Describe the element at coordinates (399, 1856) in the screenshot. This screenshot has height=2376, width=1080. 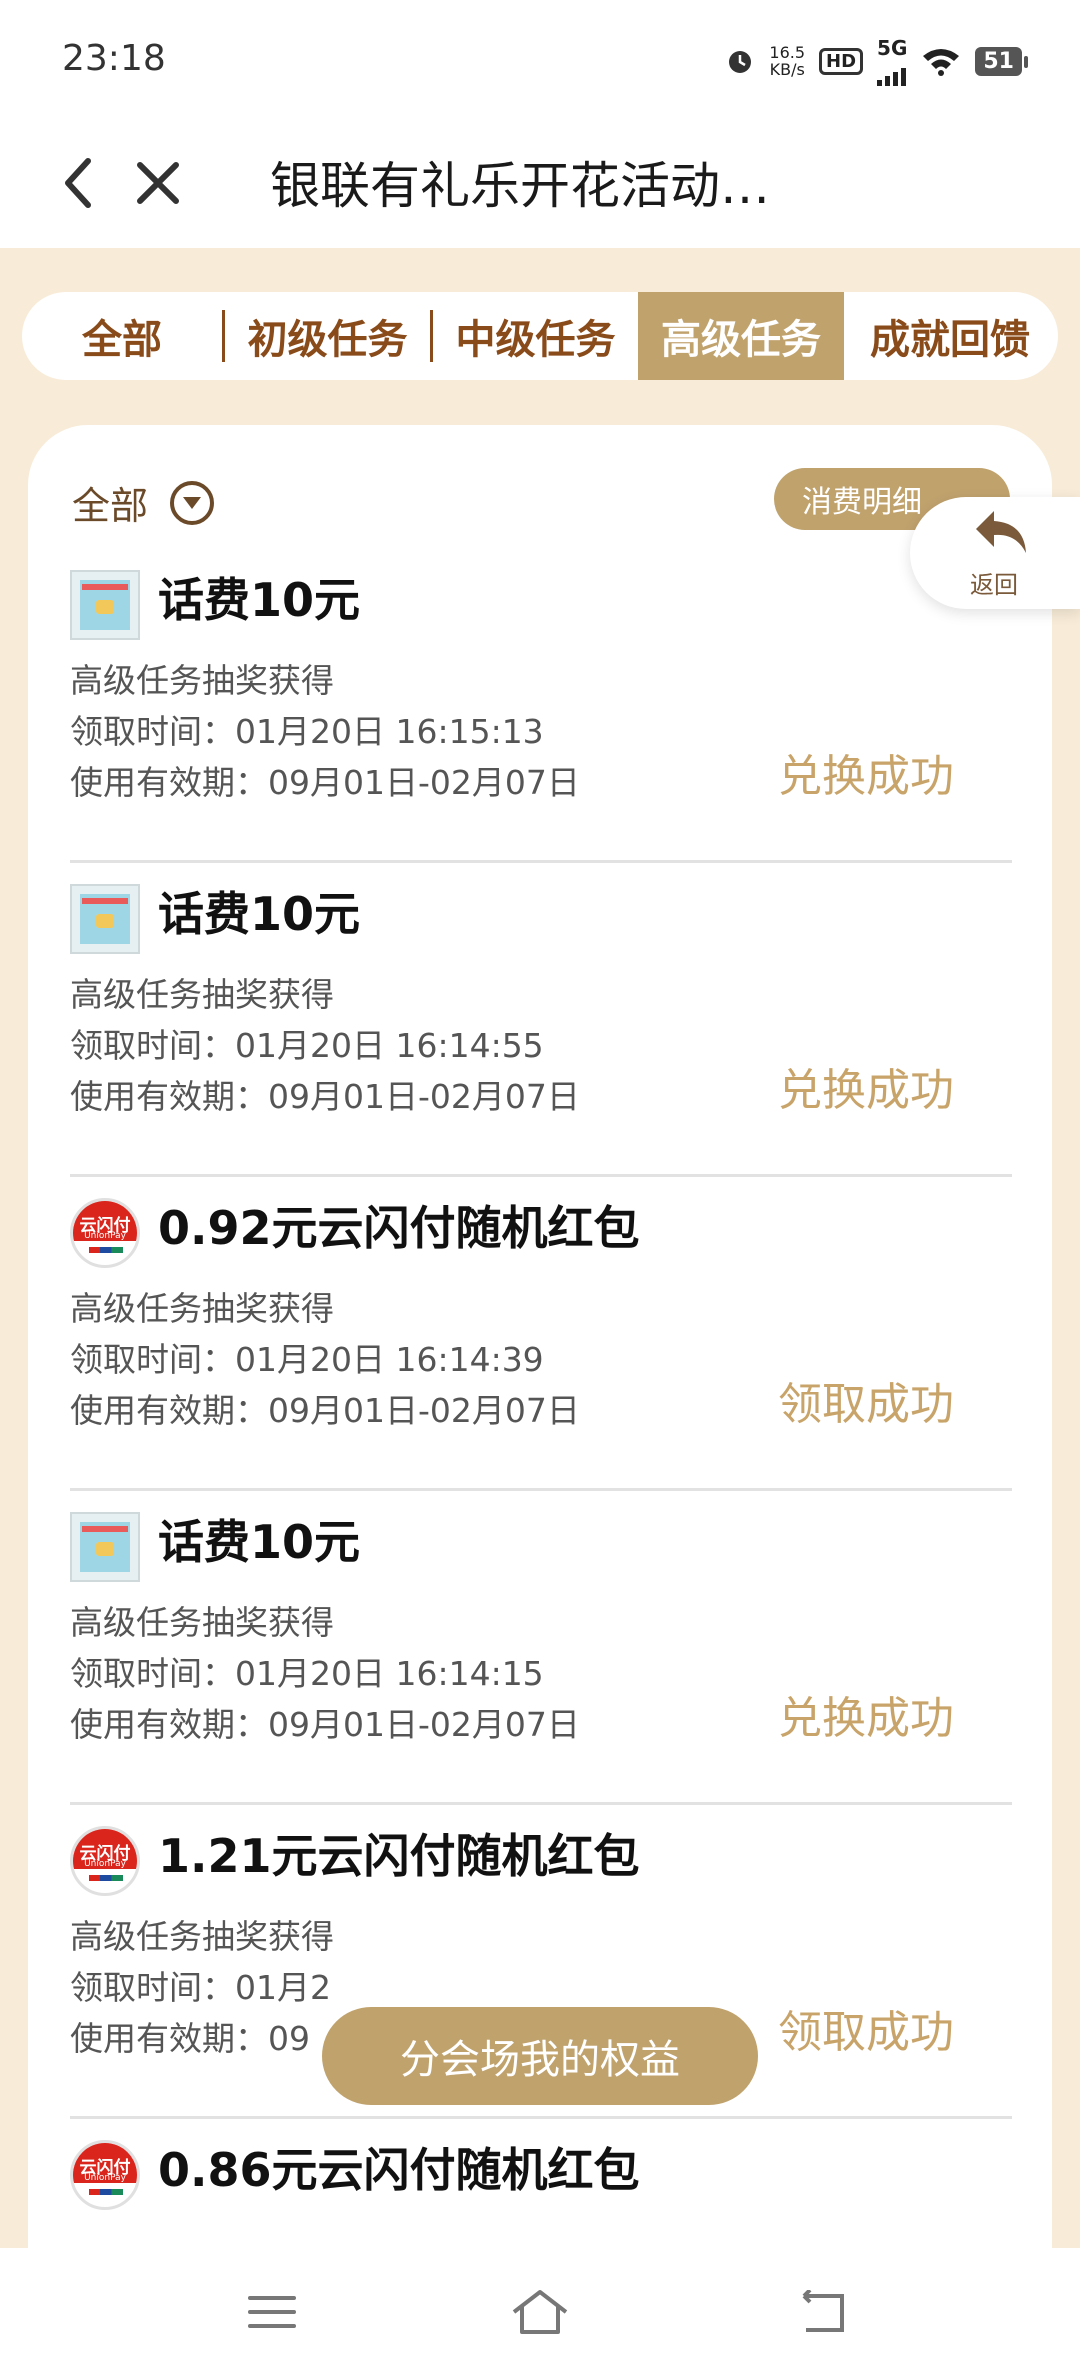
I see `item-title: 1.21元云闪付随机红包` at that location.